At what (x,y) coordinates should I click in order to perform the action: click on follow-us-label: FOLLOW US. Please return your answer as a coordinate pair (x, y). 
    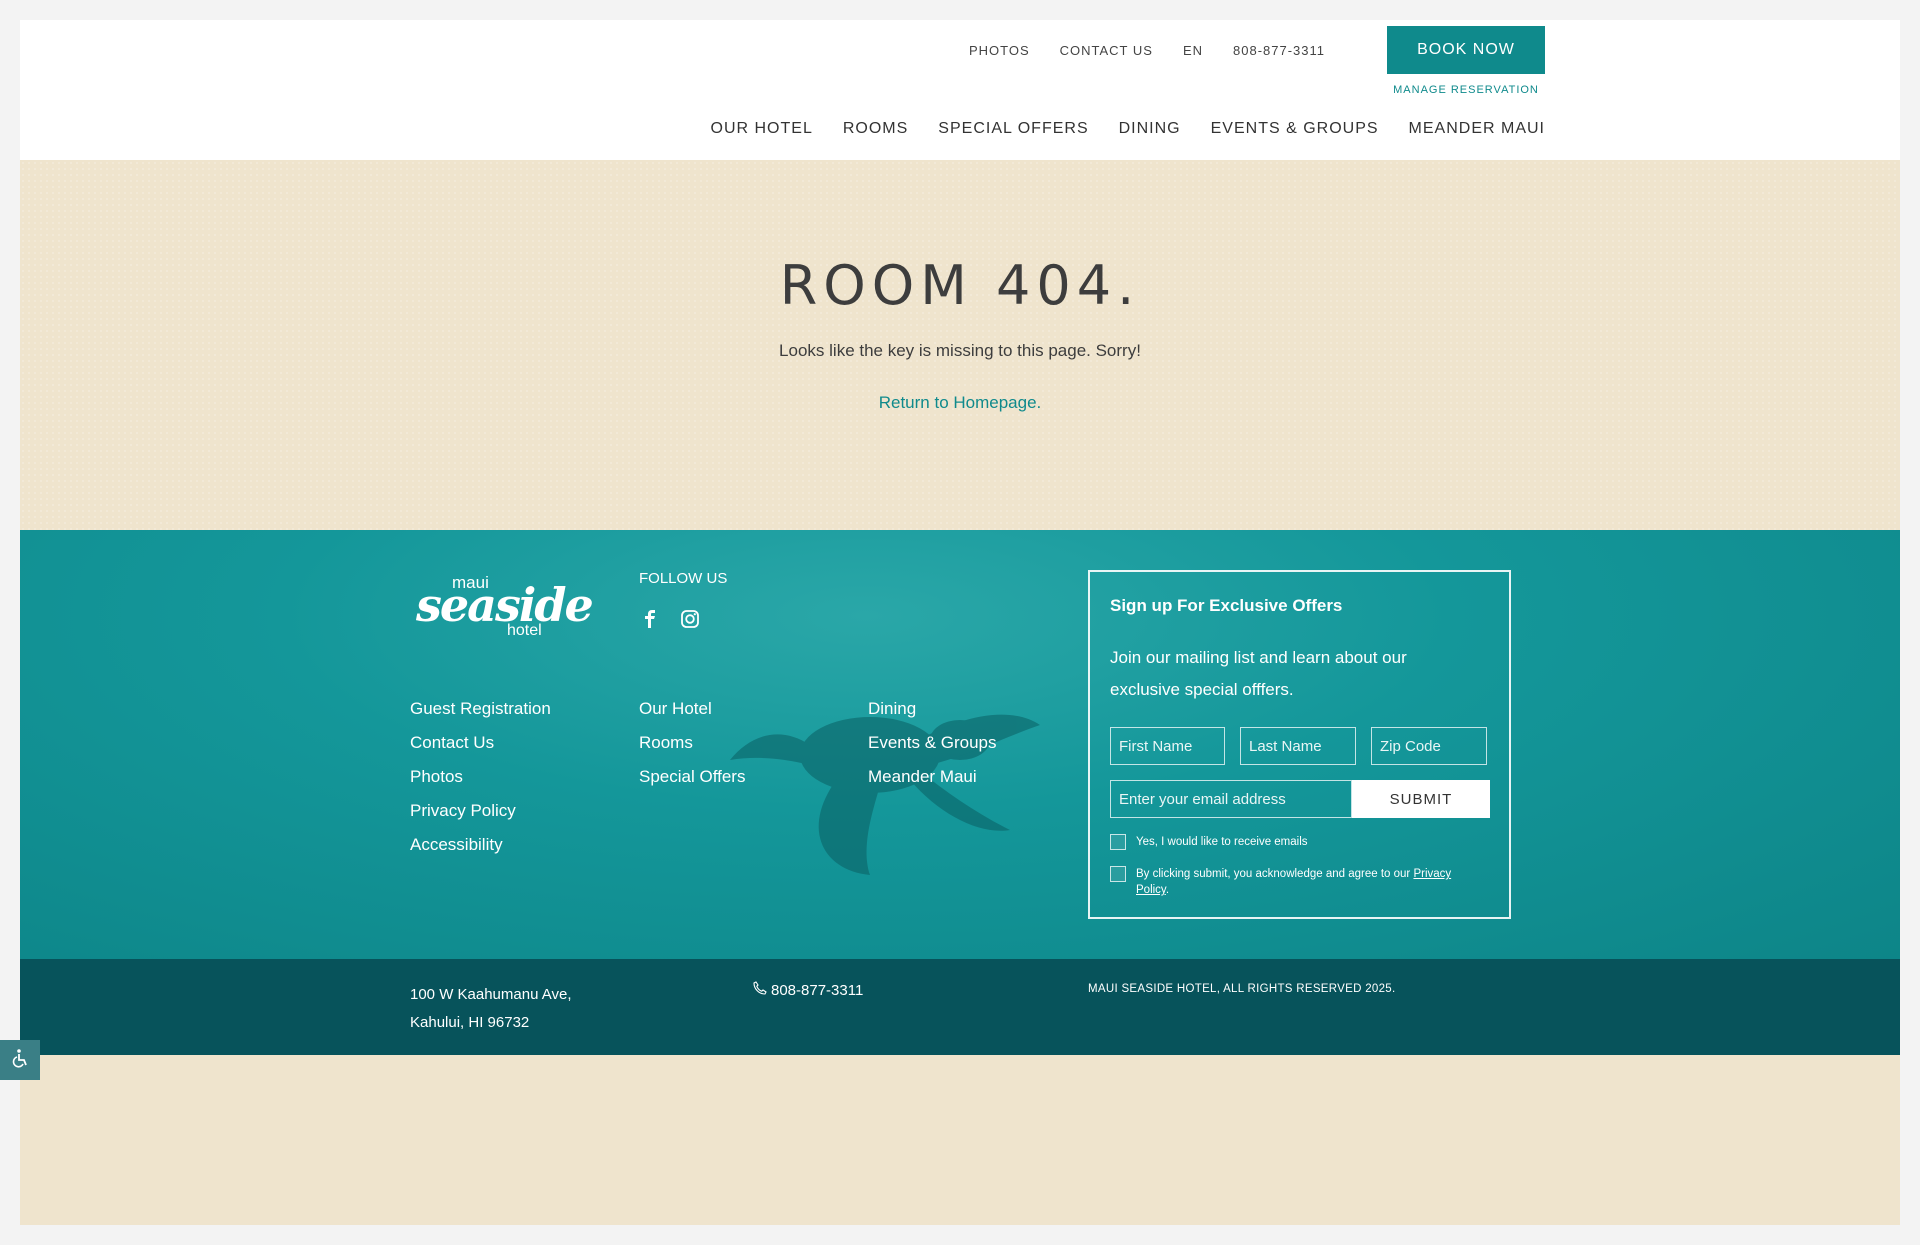
    Looking at the image, I should click on (683, 578).